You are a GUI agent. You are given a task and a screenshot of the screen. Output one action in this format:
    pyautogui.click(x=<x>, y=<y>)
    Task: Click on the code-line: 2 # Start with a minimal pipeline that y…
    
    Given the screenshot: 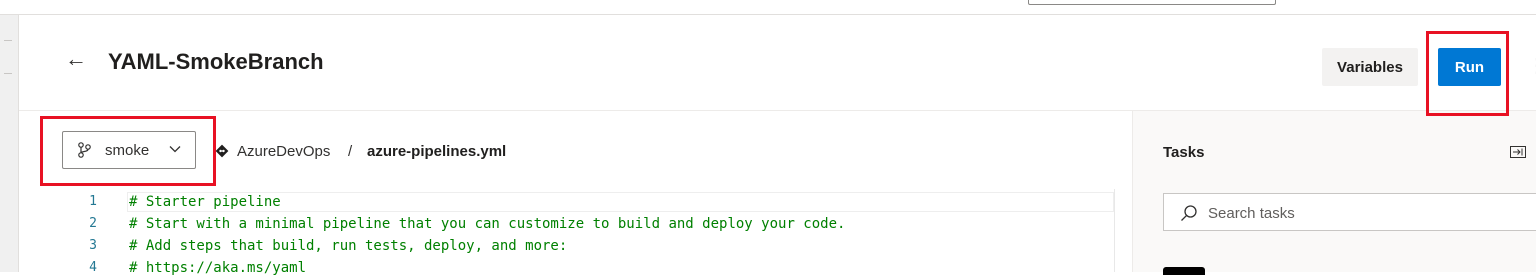 What is the action you would take?
    pyautogui.click(x=575, y=224)
    